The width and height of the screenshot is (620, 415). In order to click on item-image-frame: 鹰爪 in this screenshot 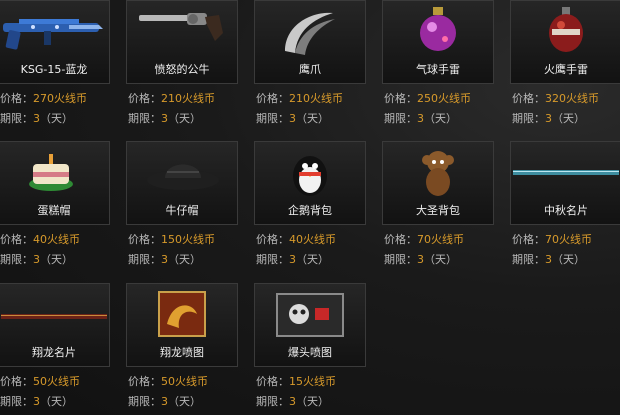, I will do `click(310, 42)`.